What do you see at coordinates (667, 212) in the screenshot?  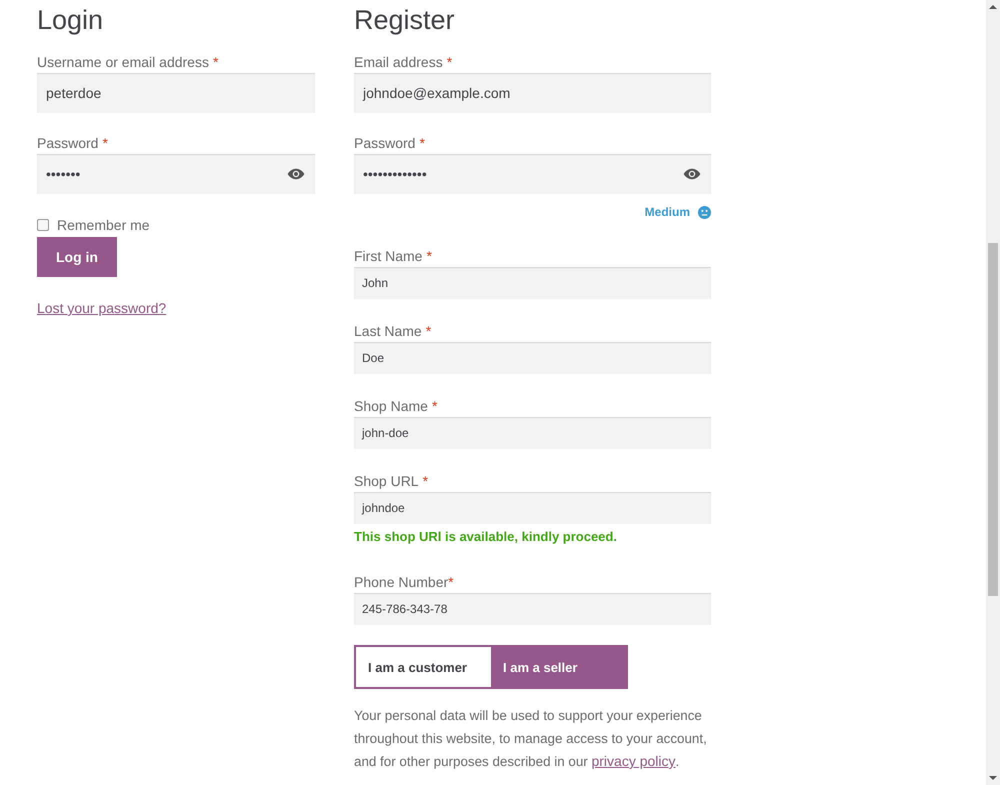 I see `strength-label: Medium` at bounding box center [667, 212].